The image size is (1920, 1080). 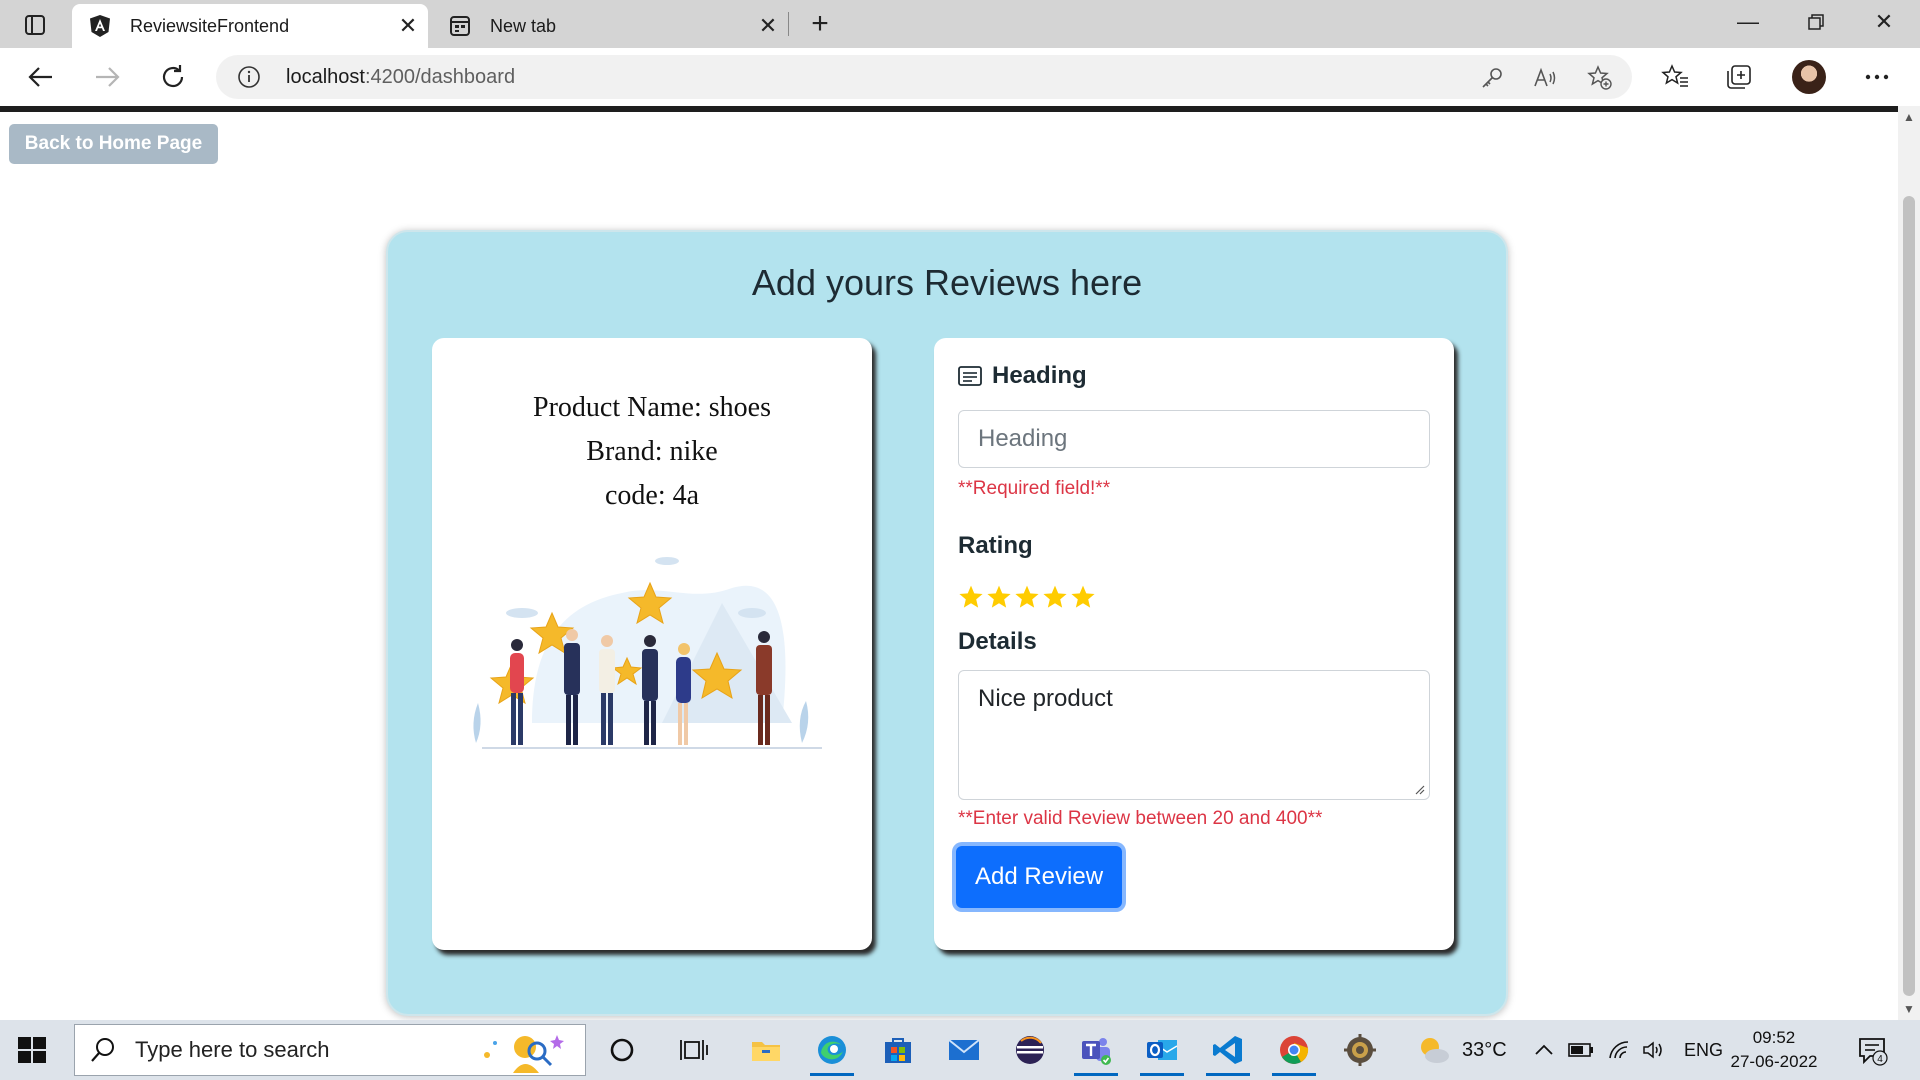 I want to click on scroll-up-arrow-icon: ▲, so click(x=1909, y=117).